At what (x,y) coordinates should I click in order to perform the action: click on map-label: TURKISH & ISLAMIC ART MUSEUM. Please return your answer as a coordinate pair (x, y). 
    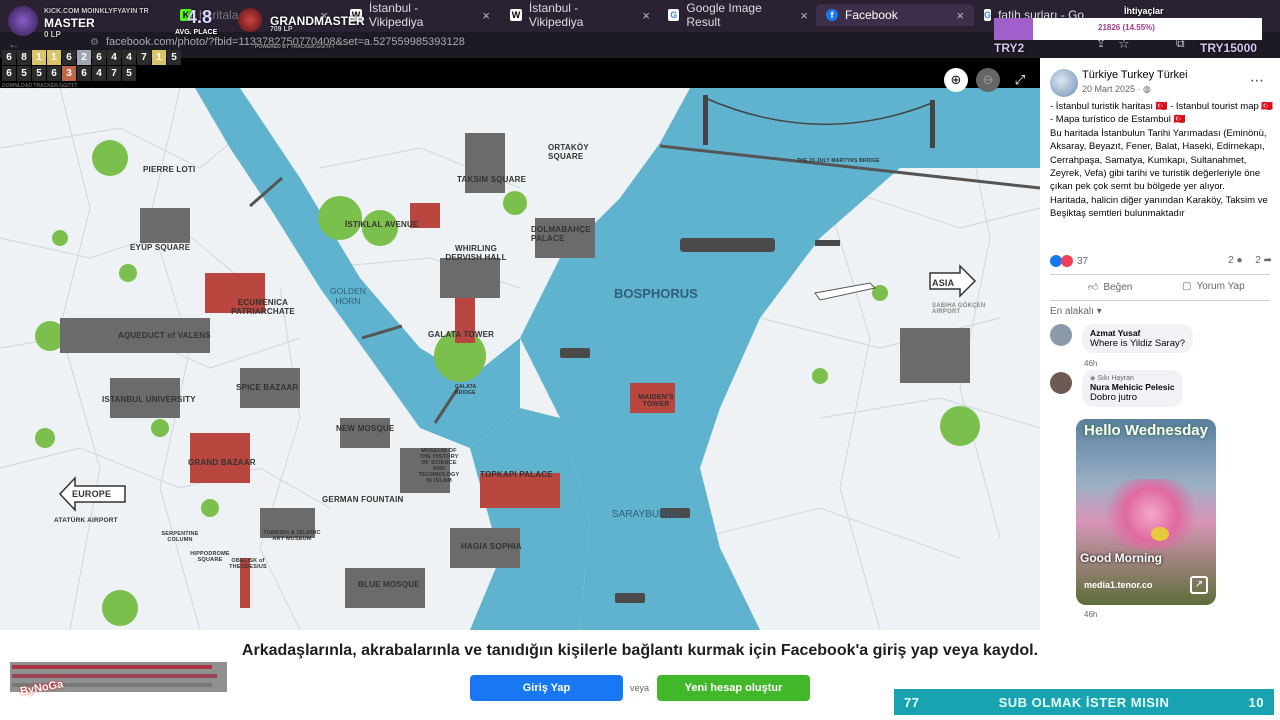
    Looking at the image, I should click on (292, 536).